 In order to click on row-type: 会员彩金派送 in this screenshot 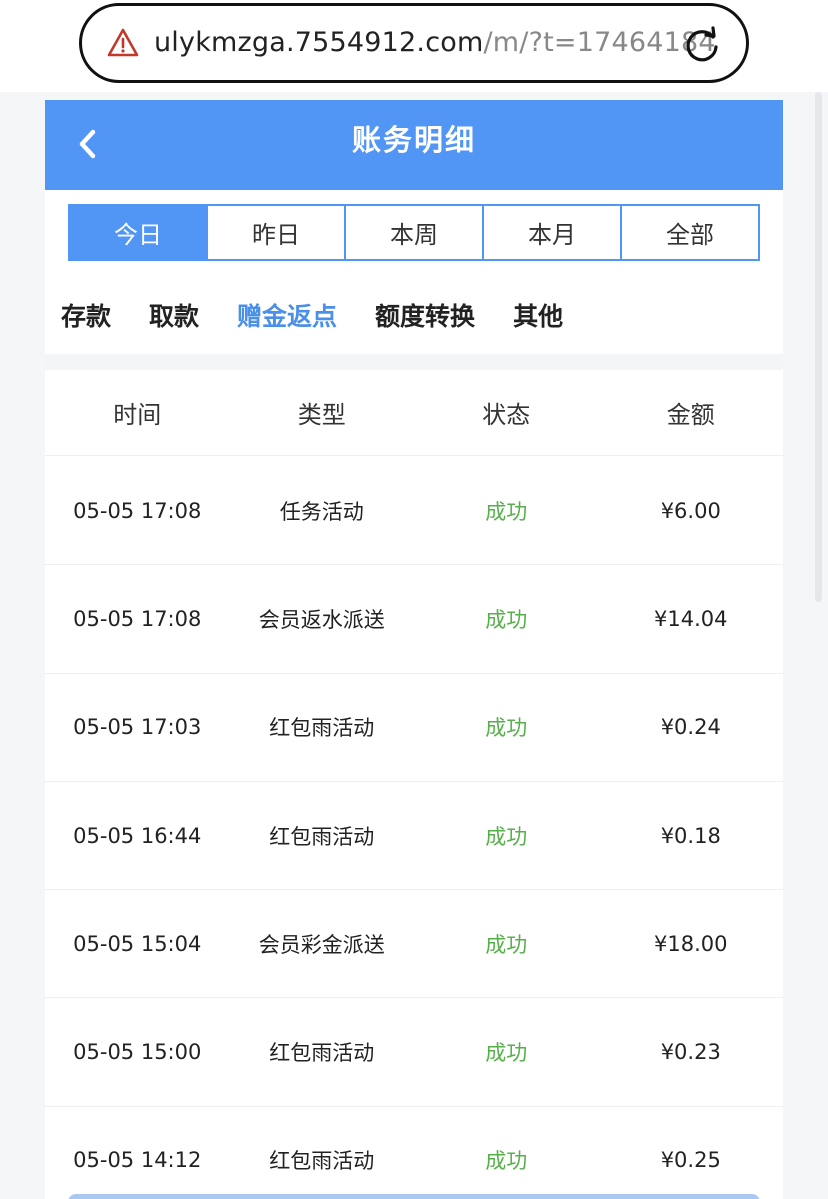, I will do `click(321, 944)`.